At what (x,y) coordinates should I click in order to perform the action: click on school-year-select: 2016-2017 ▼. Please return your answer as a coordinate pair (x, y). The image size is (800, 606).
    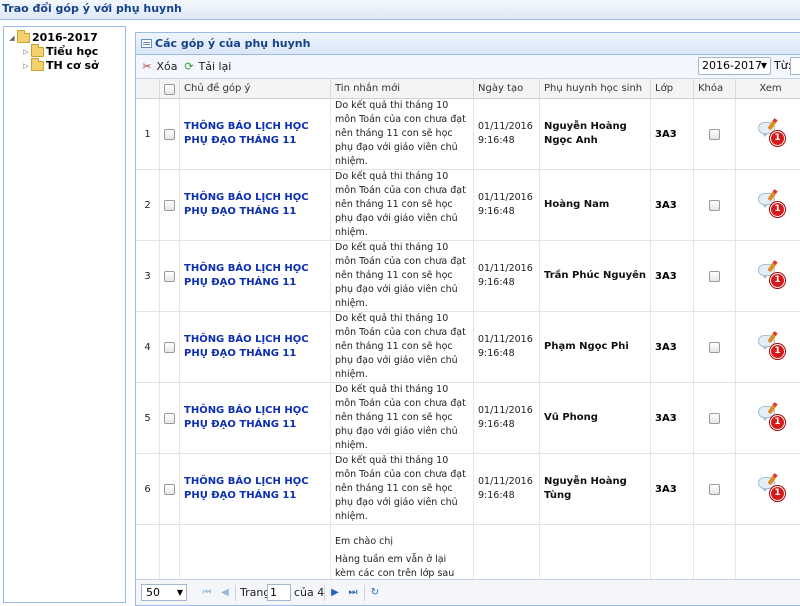
    Looking at the image, I should click on (734, 66).